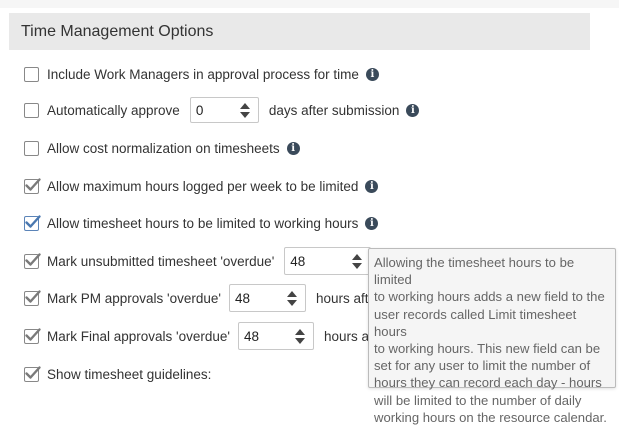  Describe the element at coordinates (490, 417) in the screenshot. I see `tooltip-line: working hours on the resource calendar.` at that location.